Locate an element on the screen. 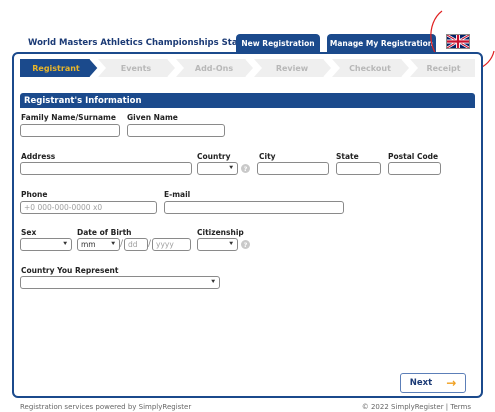 This screenshot has width=495, height=412. dob-month-value: mm is located at coordinates (88, 244).